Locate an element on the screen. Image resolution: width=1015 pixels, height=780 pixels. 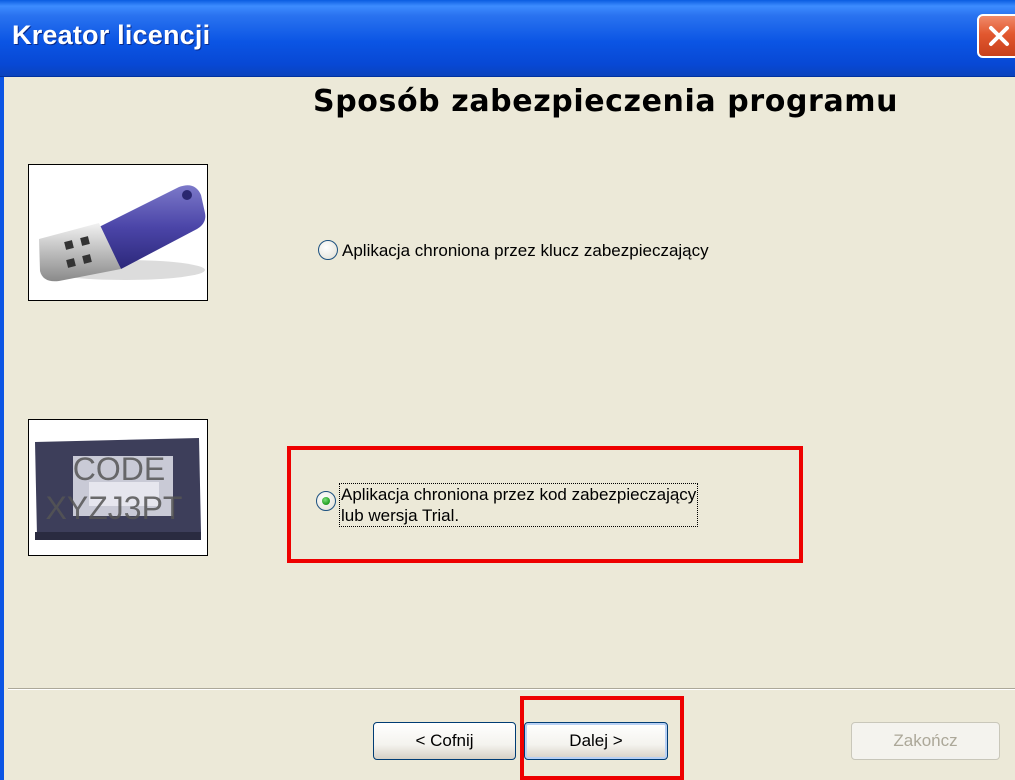
footer-separator is located at coordinates (511, 689).